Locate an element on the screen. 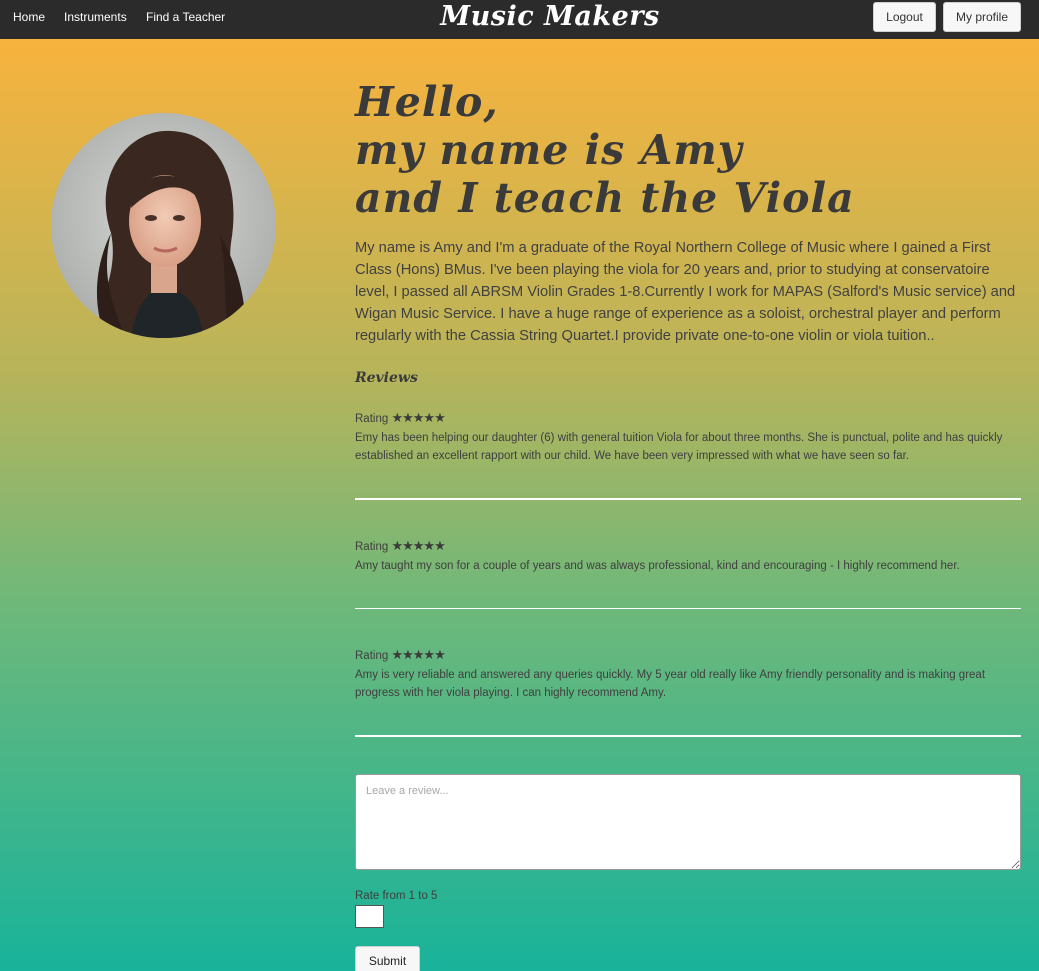 The width and height of the screenshot is (1039, 971). greeting-line: my name is Amy is located at coordinates (549, 150).